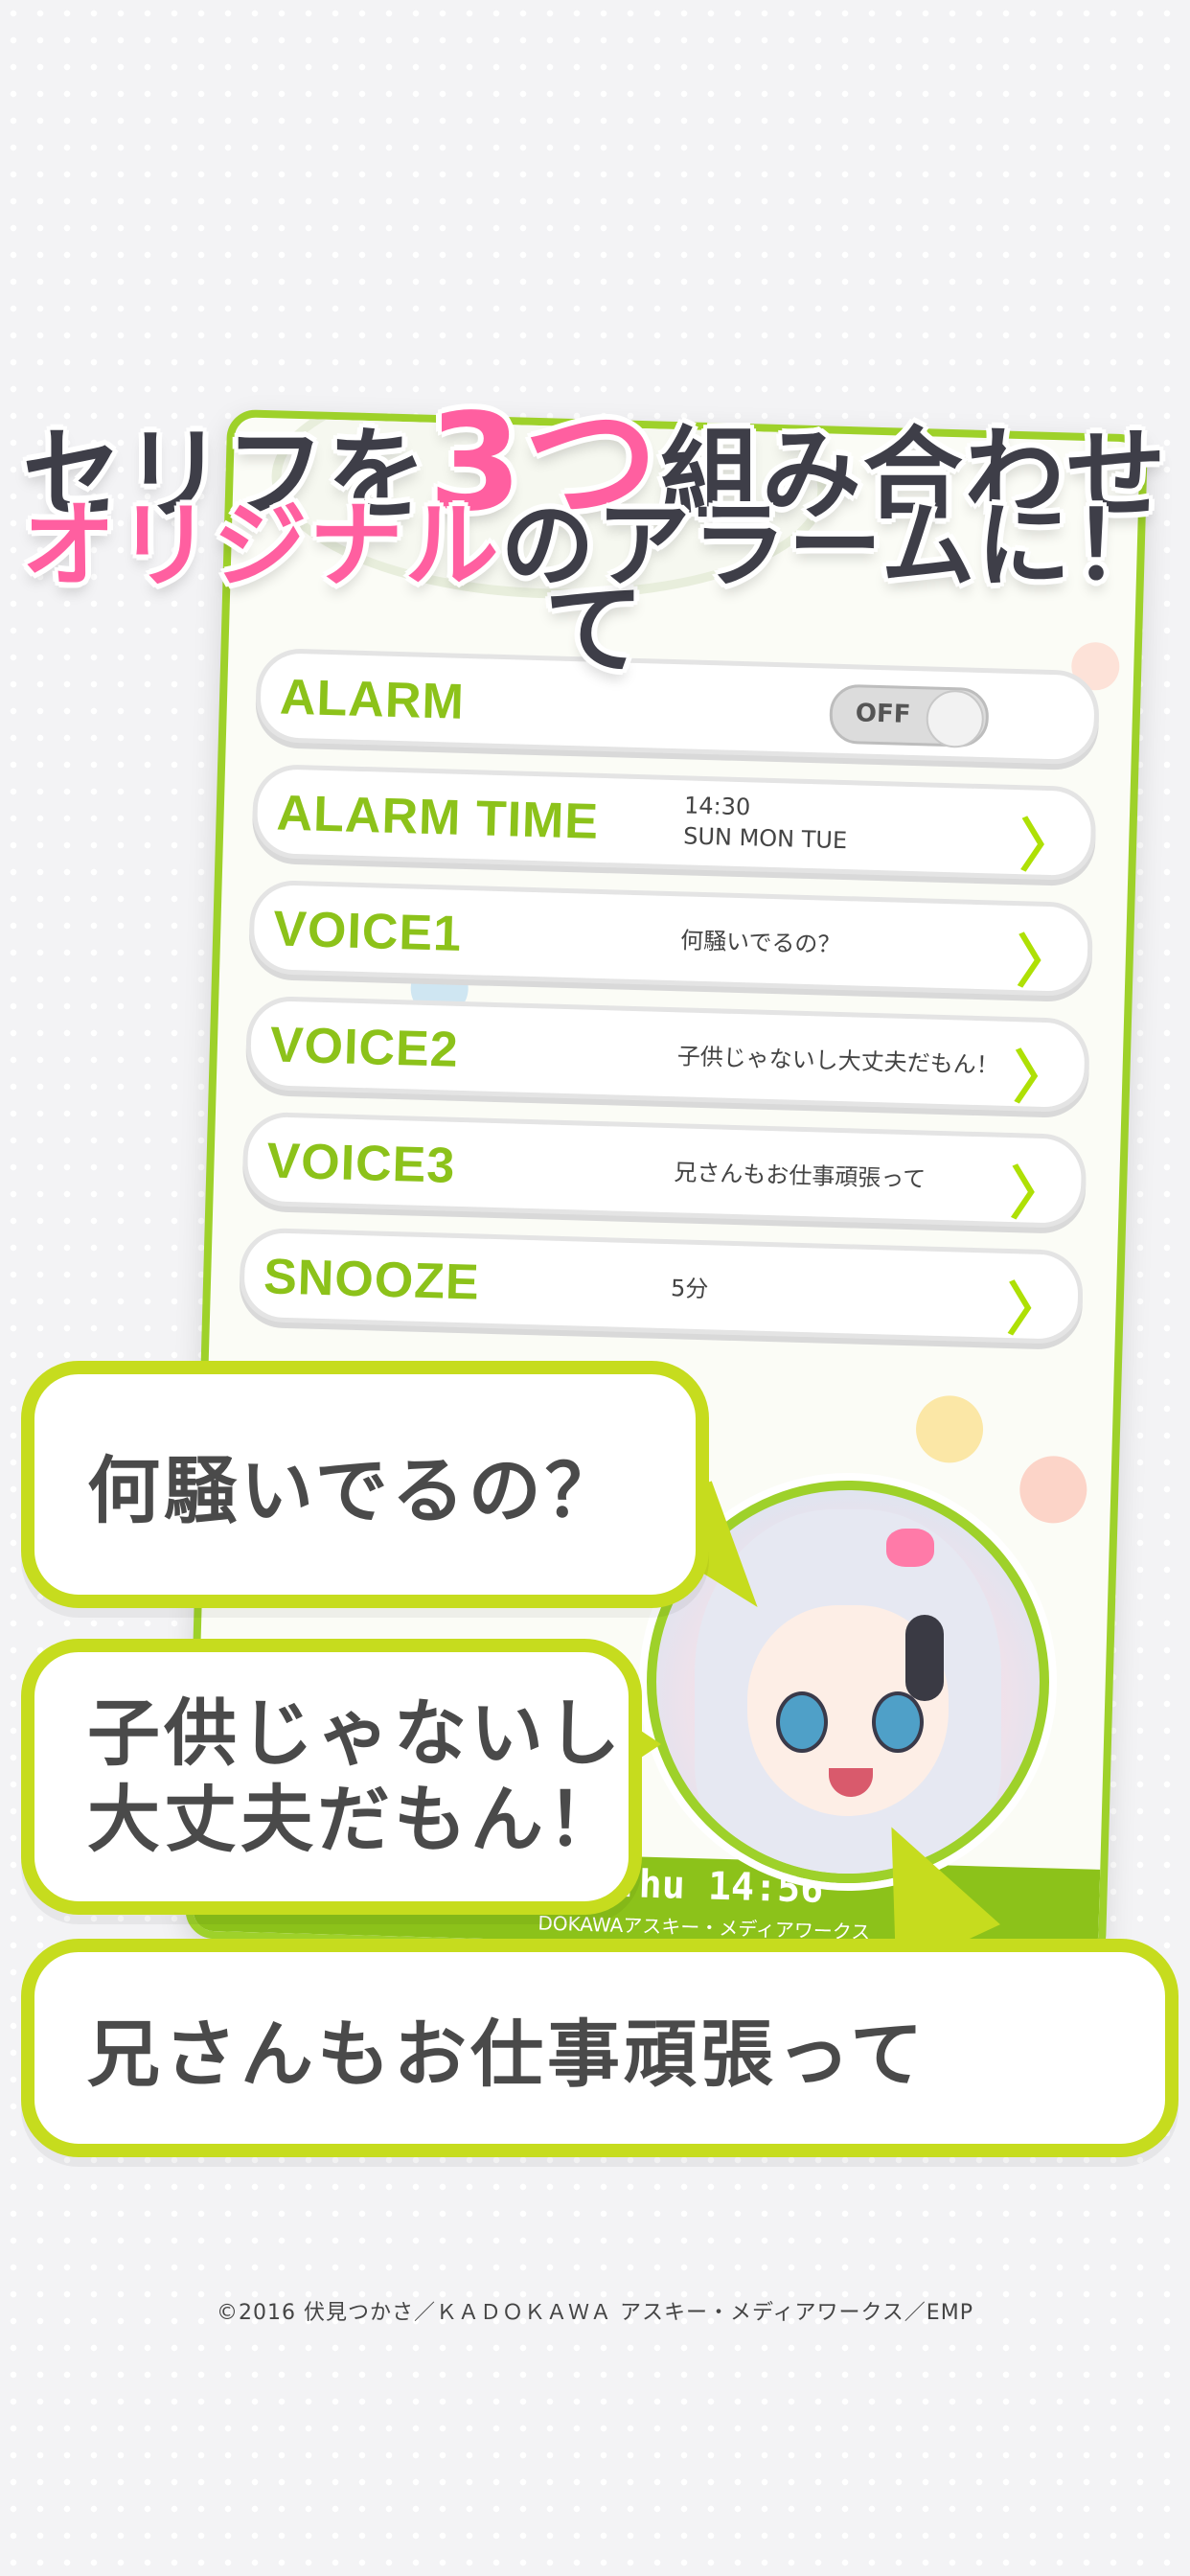 The height and width of the screenshot is (2576, 1190). Describe the element at coordinates (372, 1280) in the screenshot. I see `setting-label: SNOOZE` at that location.